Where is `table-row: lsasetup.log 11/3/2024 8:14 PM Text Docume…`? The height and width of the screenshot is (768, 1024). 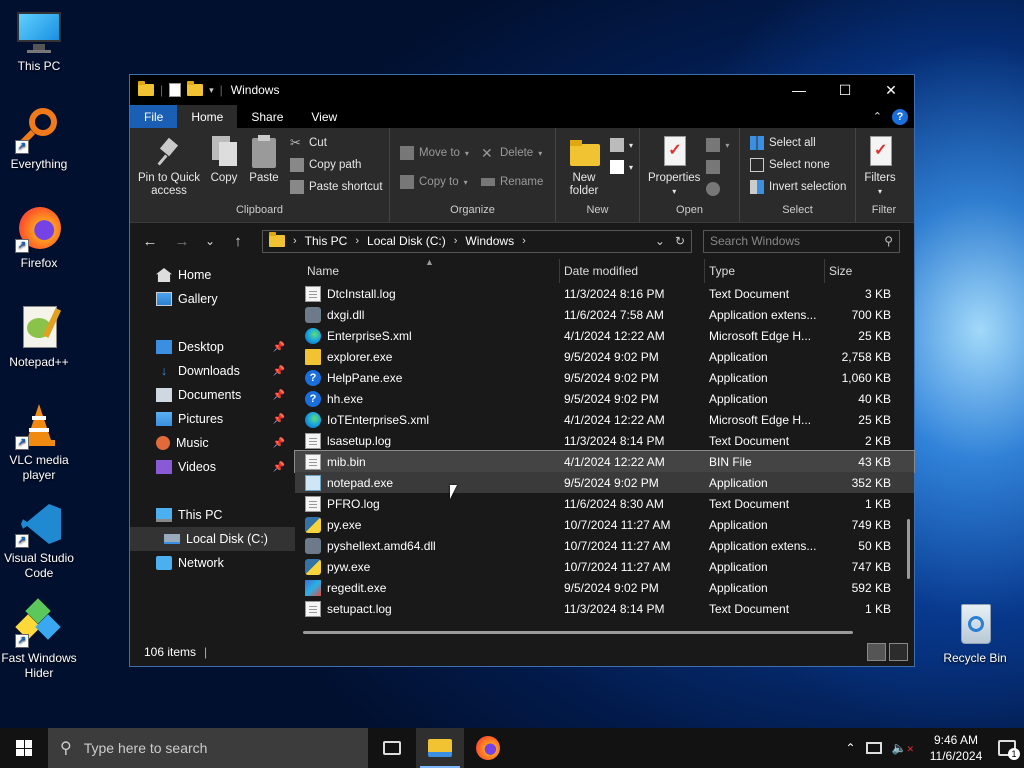 table-row: lsasetup.log 11/3/2024 8:14 PM Text Docume… is located at coordinates (604, 440).